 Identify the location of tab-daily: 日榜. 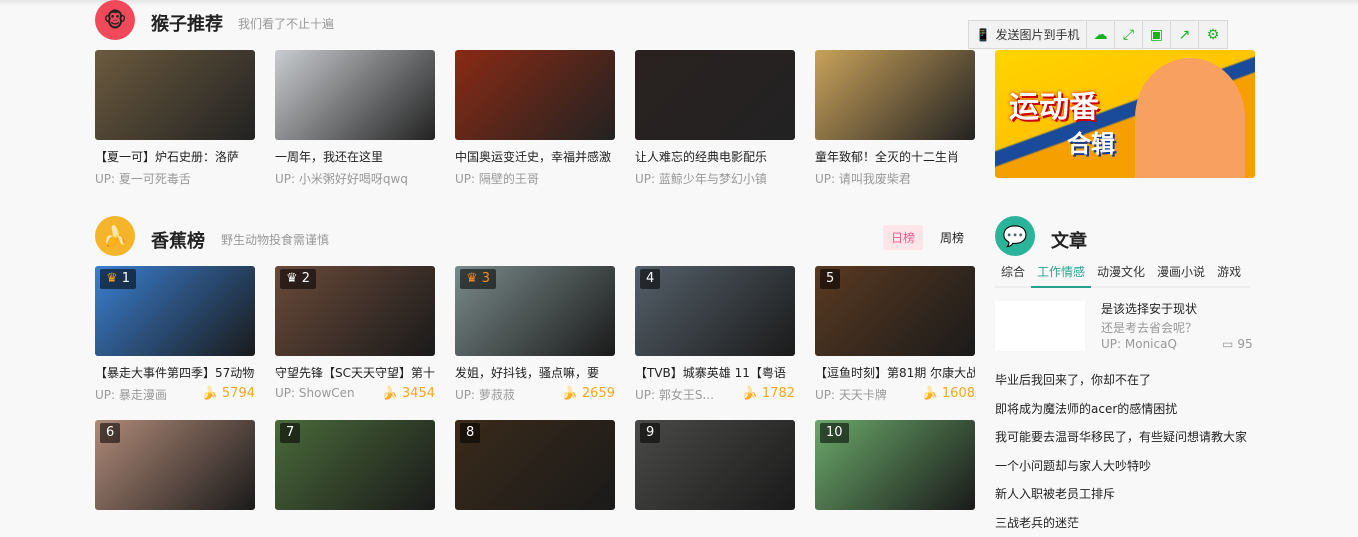
(903, 237).